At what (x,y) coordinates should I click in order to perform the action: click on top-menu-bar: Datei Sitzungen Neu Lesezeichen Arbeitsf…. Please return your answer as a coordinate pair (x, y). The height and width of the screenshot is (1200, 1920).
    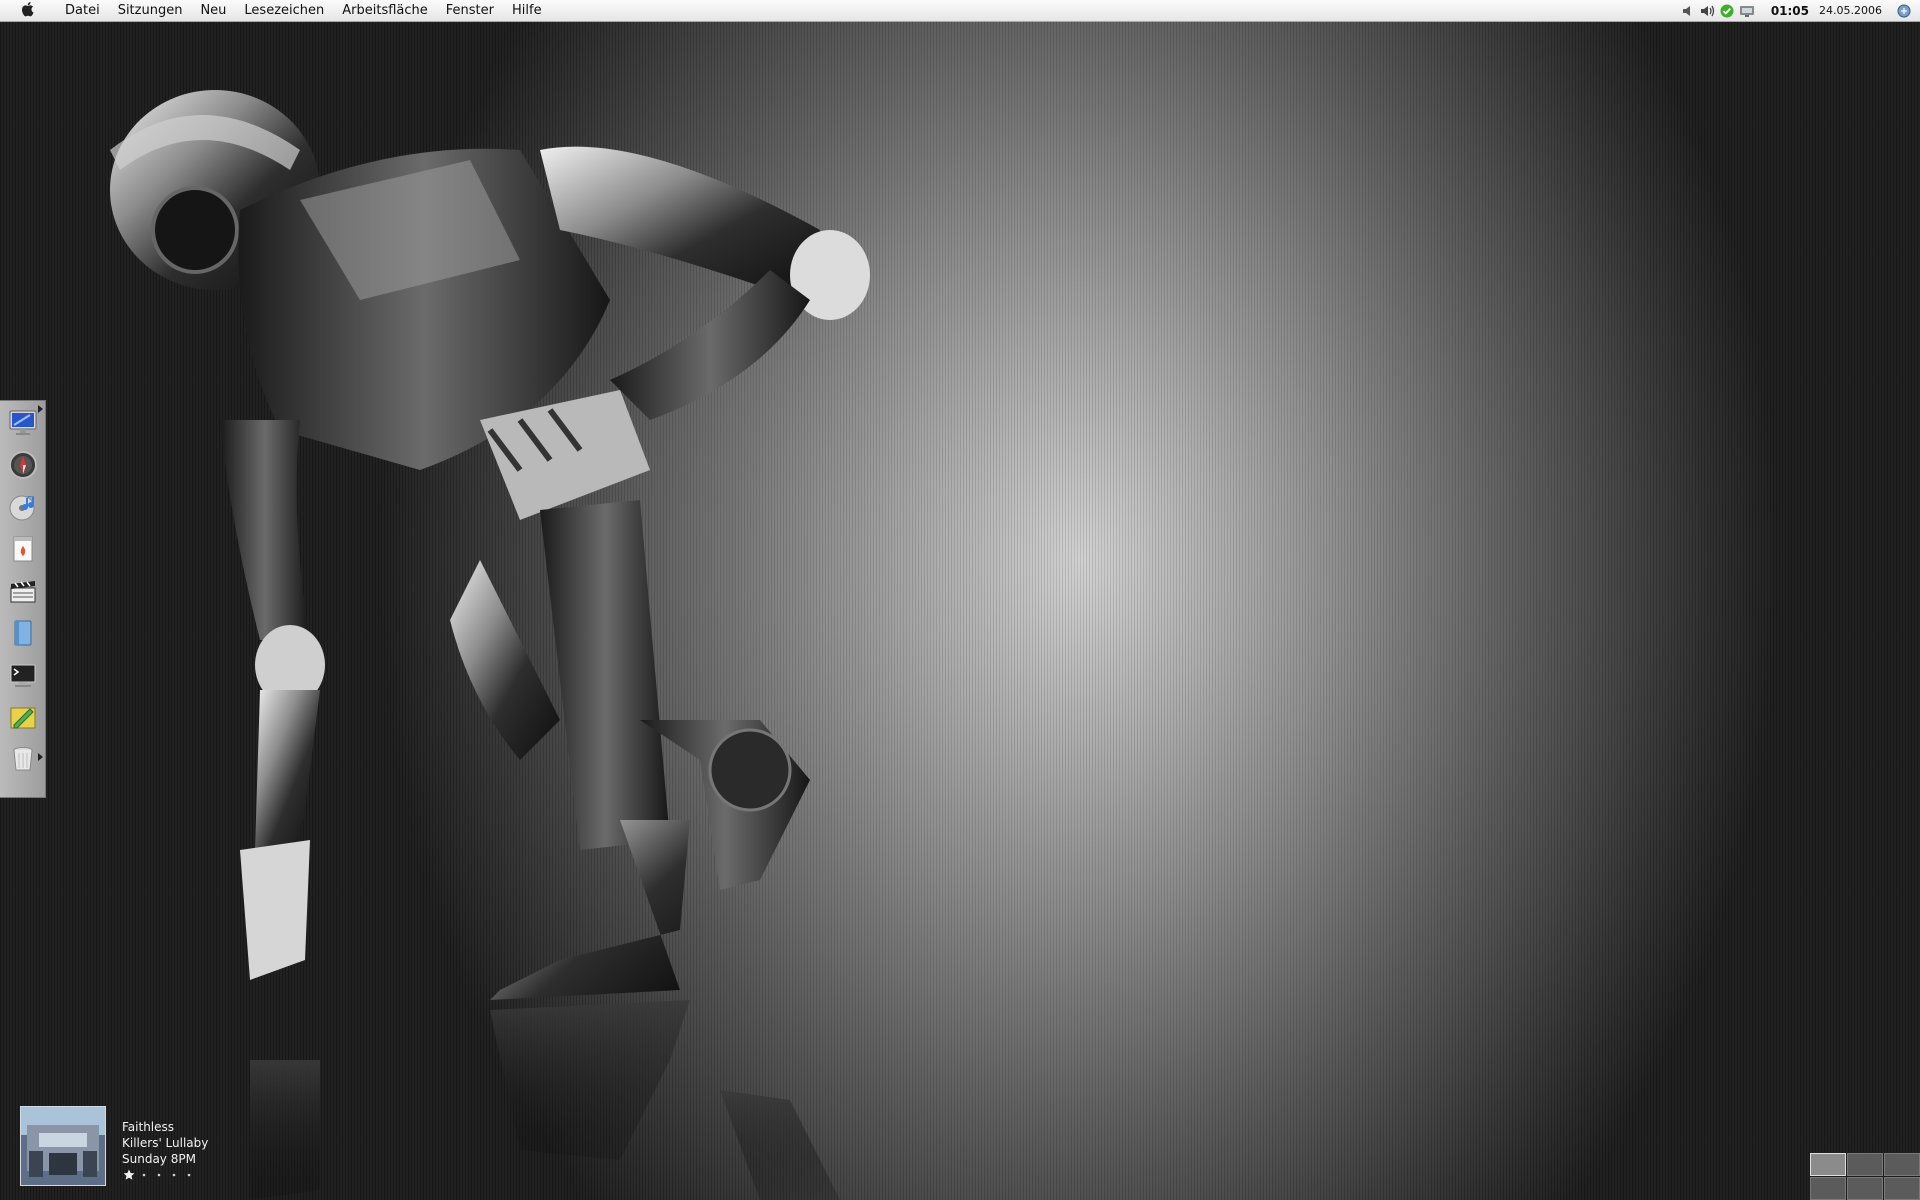
    Looking at the image, I should click on (960, 11).